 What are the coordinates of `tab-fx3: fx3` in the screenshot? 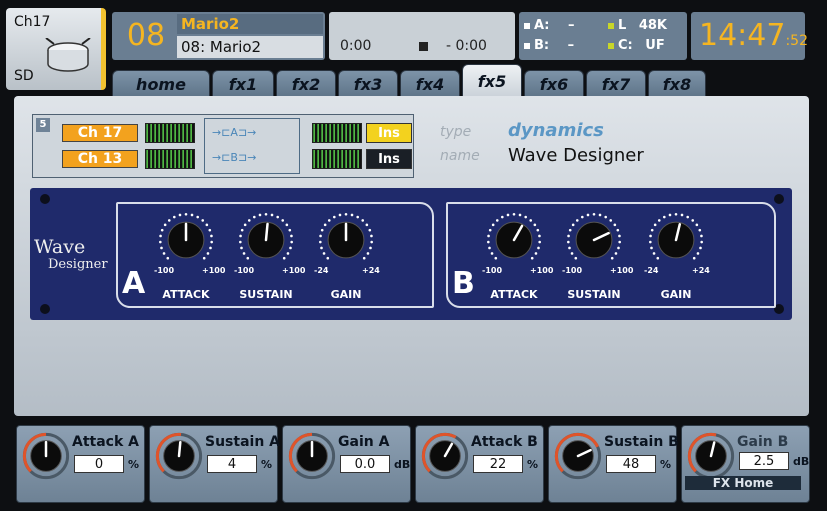 It's located at (368, 84).